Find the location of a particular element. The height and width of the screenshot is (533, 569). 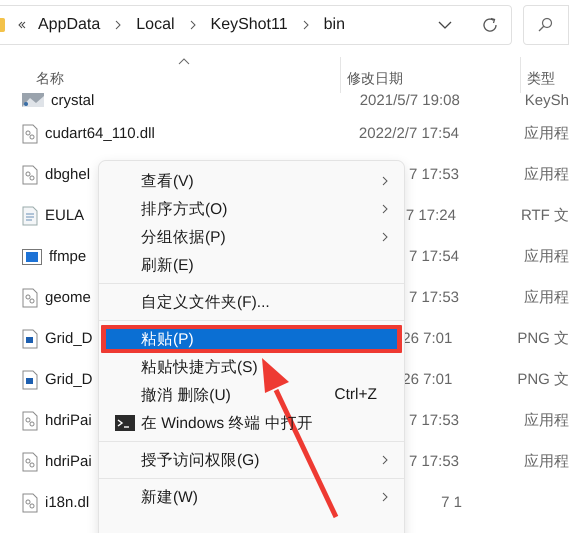

file-type: KeySh is located at coordinates (546, 100).